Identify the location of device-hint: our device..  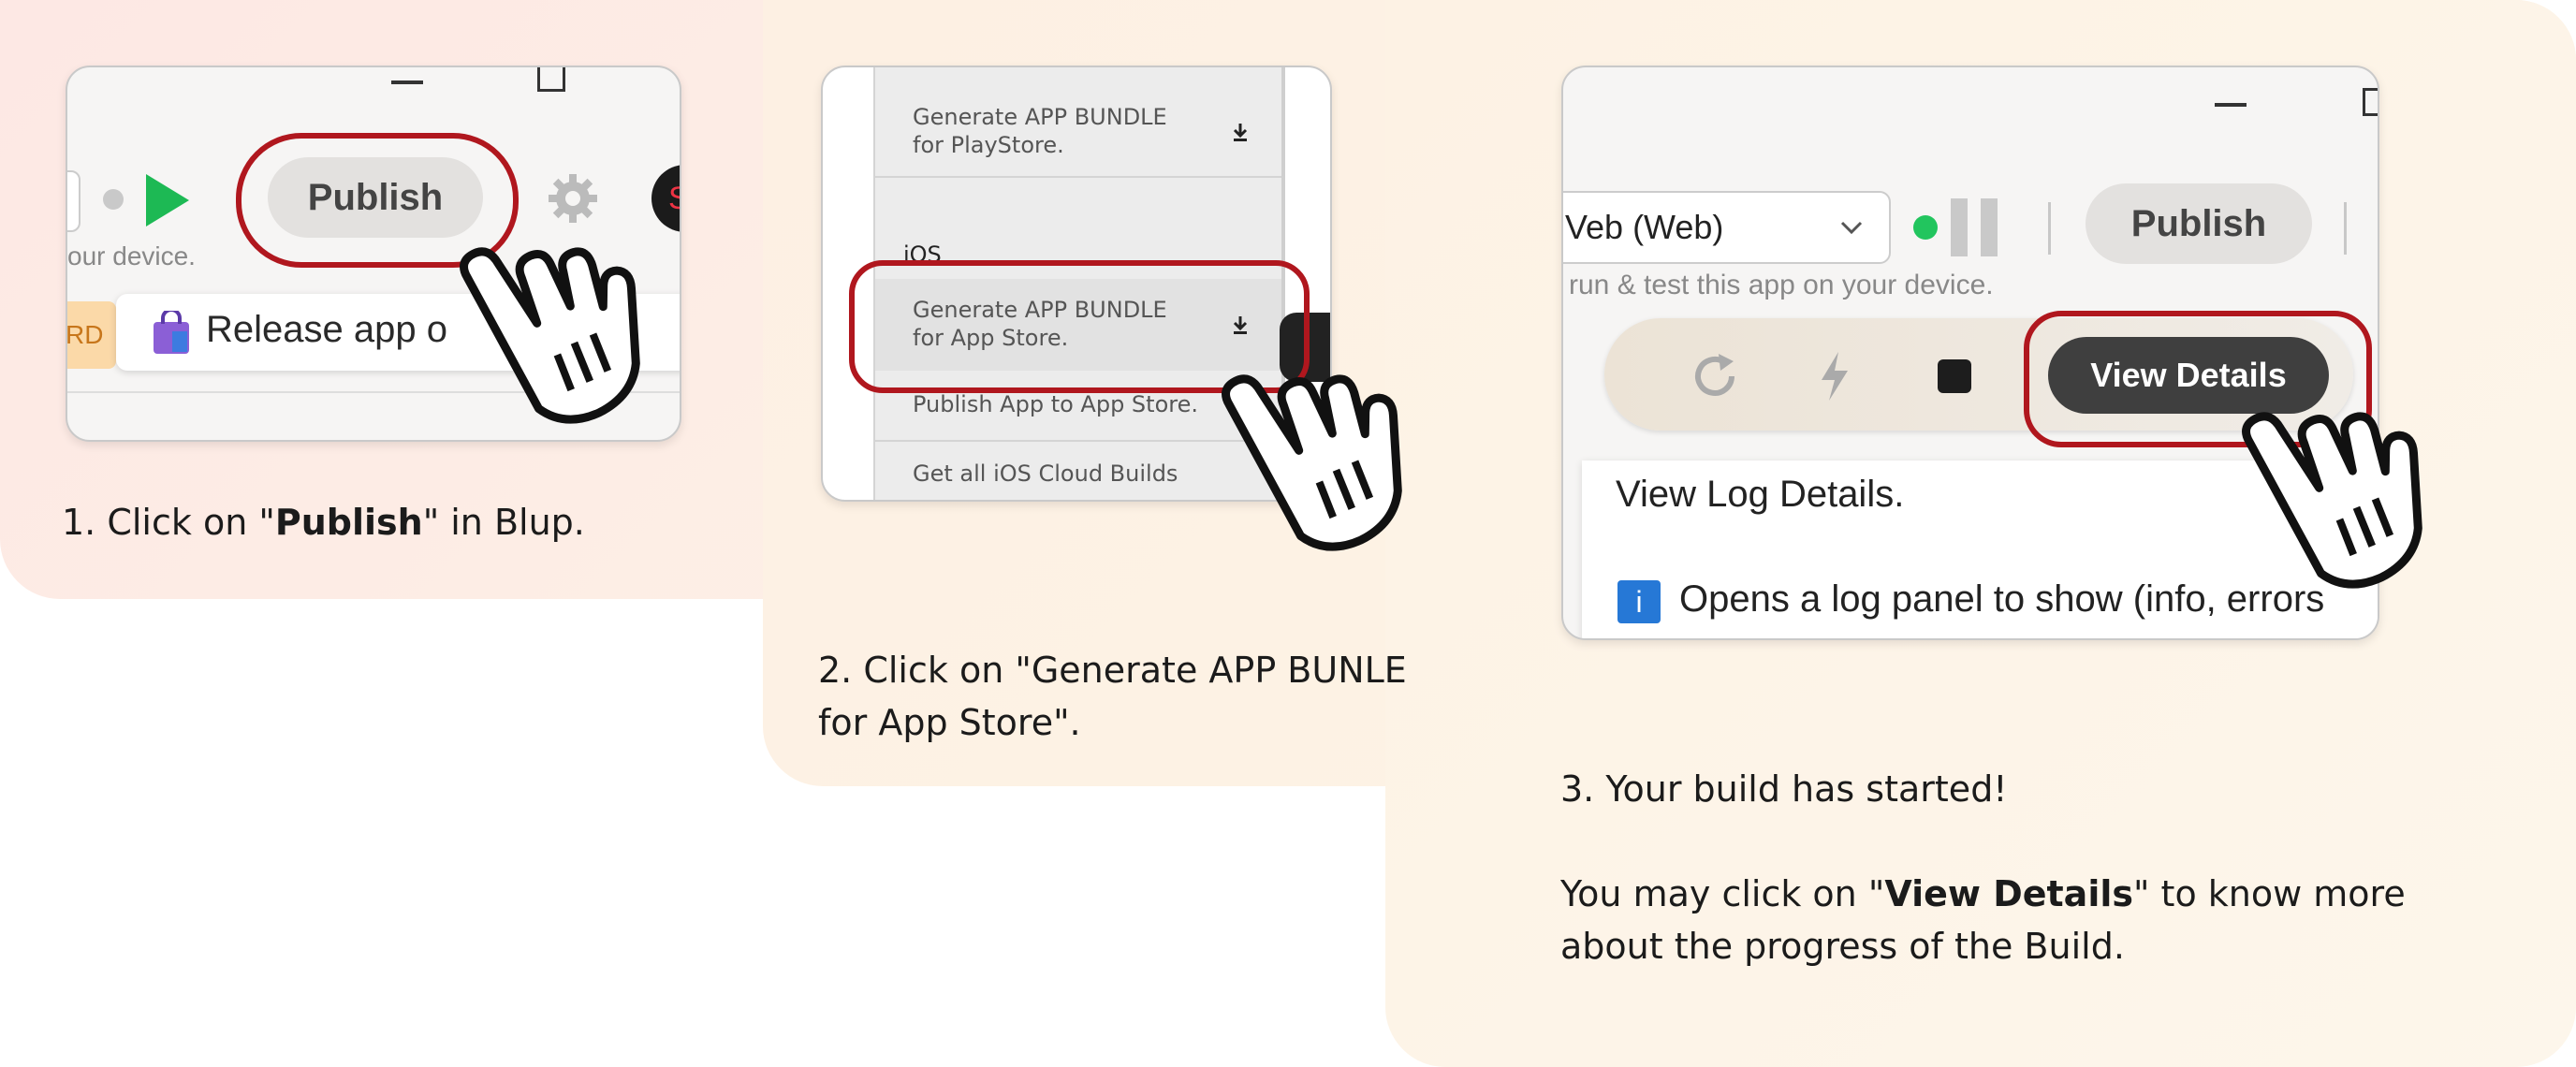
(131, 255).